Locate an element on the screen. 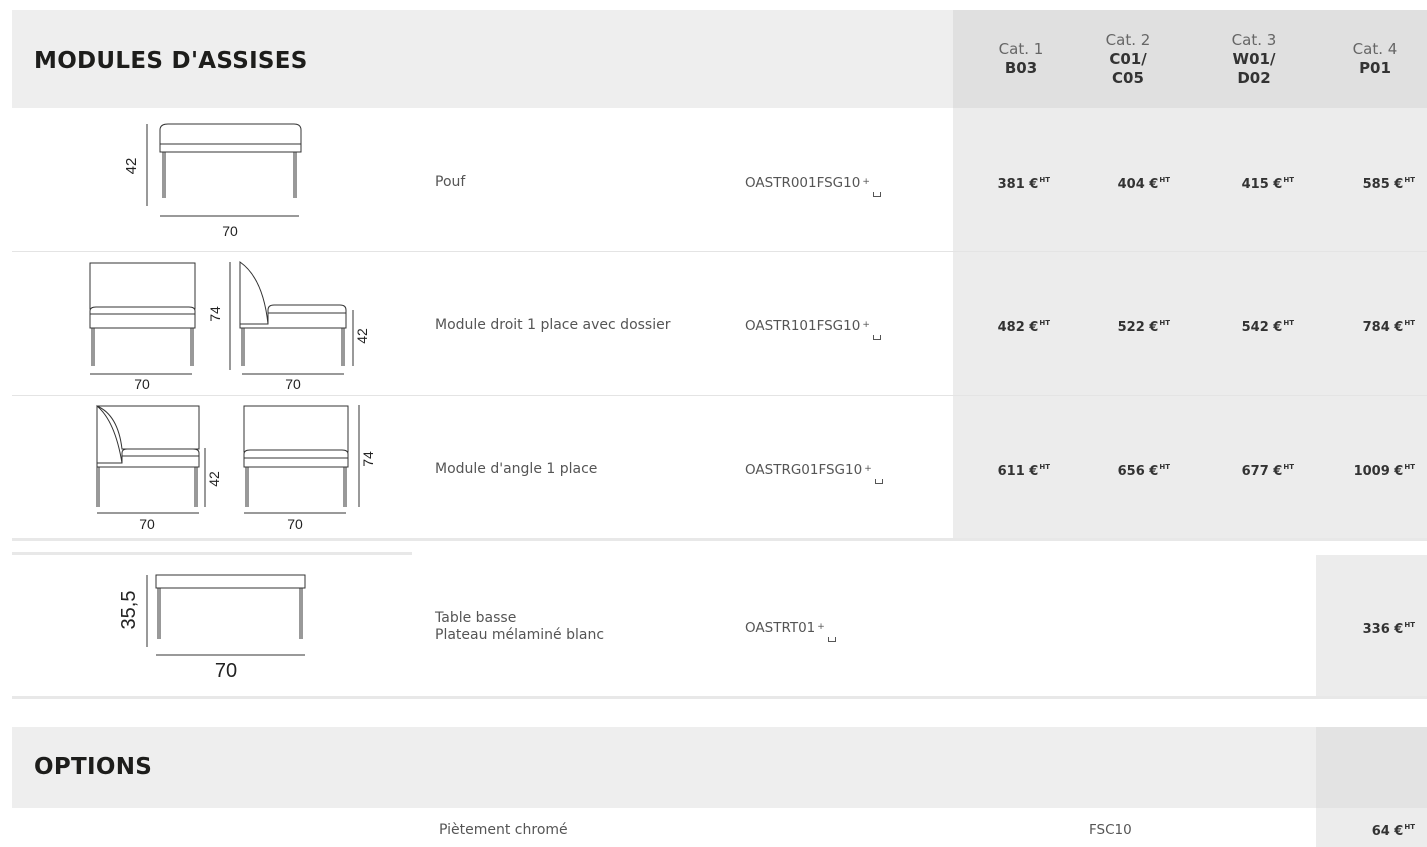 This screenshot has width=1427, height=847. module-droit-drawing: 70 70 74 42 is located at coordinates (229, 326).